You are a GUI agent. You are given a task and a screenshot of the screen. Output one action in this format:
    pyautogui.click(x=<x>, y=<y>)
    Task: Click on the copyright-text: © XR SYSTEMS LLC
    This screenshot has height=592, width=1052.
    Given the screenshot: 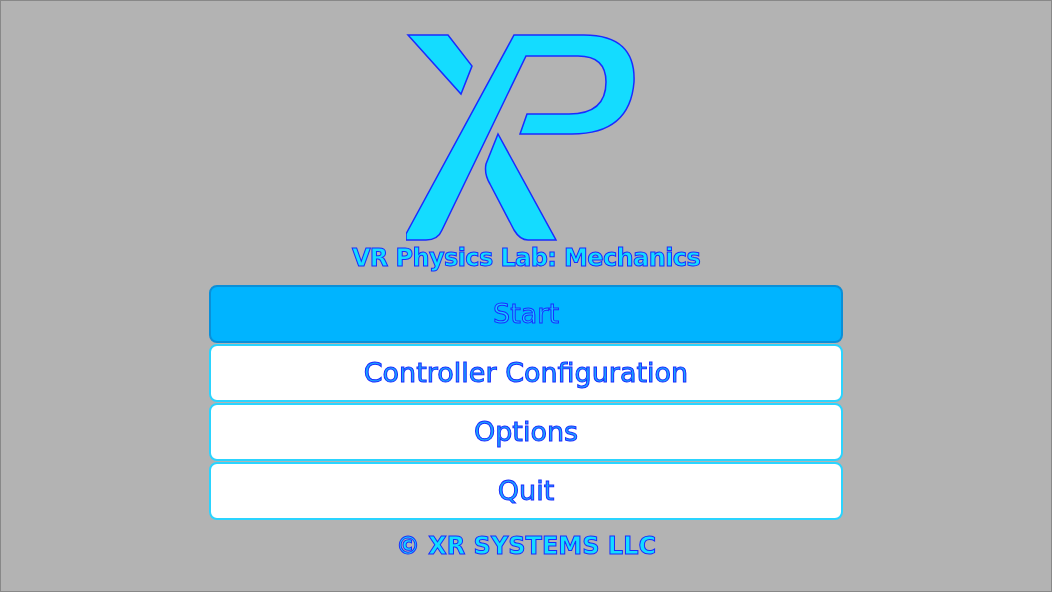 What is the action you would take?
    pyautogui.click(x=526, y=546)
    